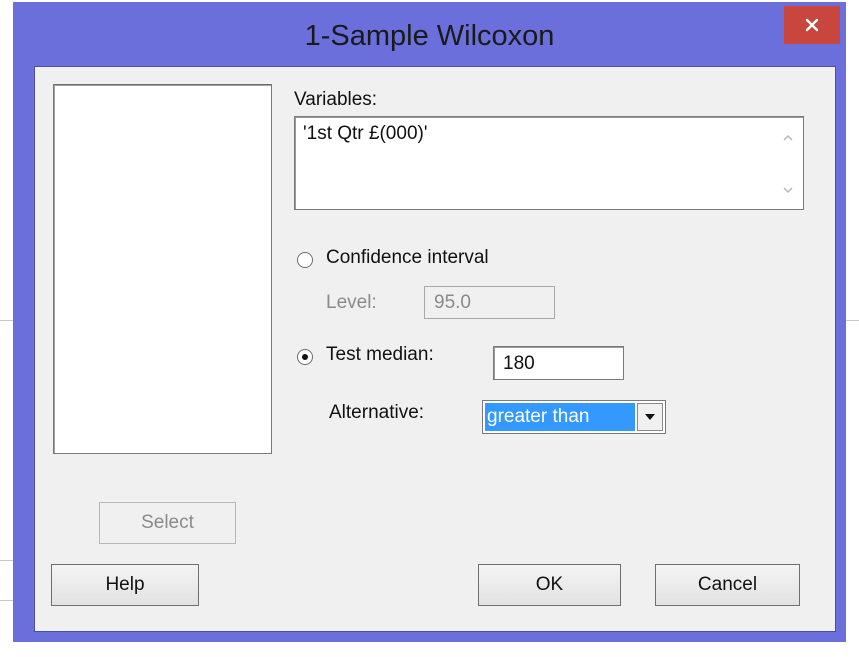  I want to click on dropdown-button, so click(650, 417).